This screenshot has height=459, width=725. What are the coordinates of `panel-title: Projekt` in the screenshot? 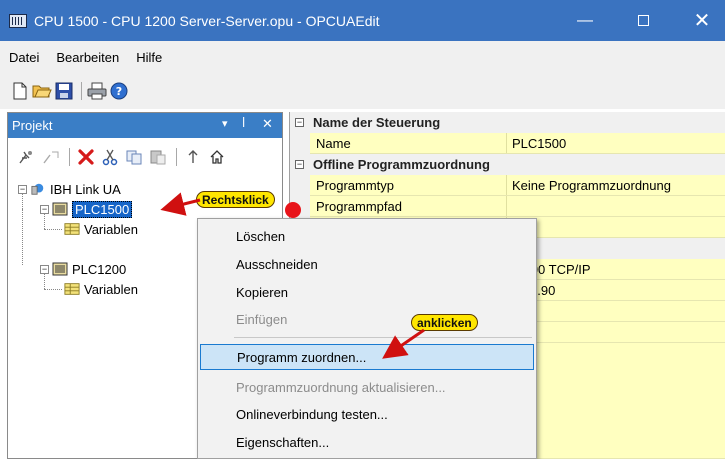 It's located at (32, 125).